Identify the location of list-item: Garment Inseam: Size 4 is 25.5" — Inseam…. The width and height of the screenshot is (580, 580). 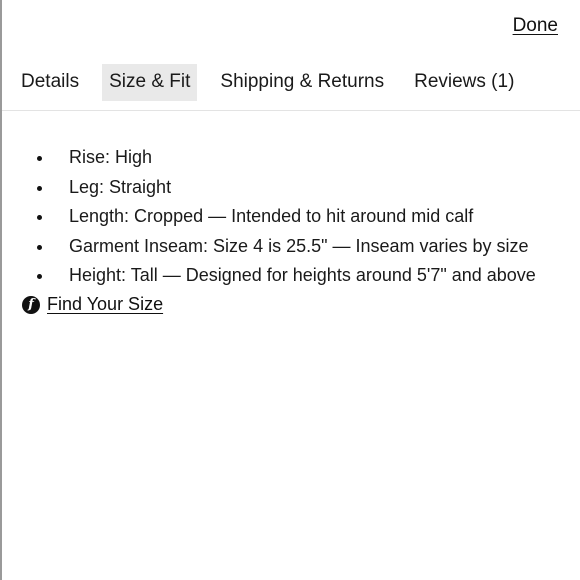
(290, 247).